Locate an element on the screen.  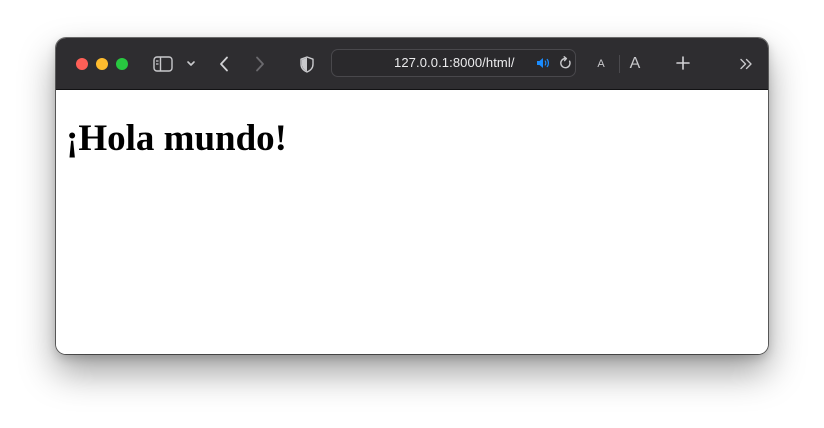
forward-icon is located at coordinates (260, 64).